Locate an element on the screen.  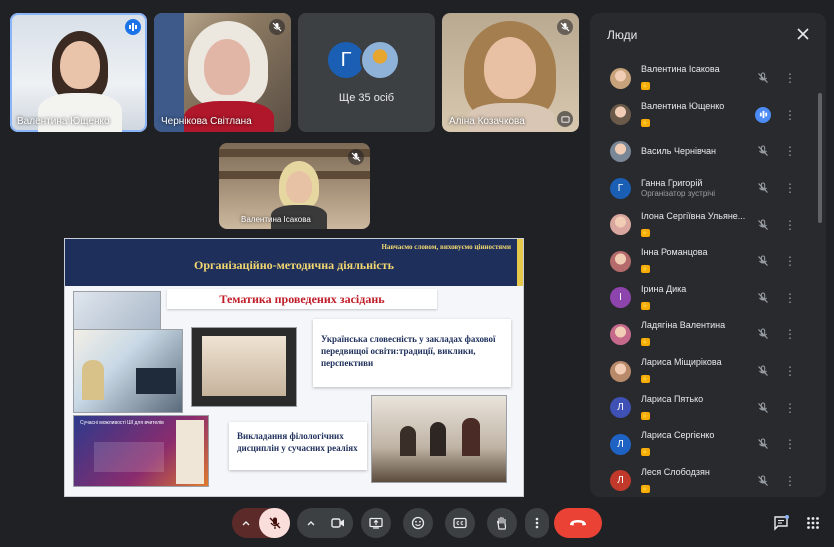
participant-row: Л Леся Слободзян ✋ ⋮ is located at coordinates (708, 480).